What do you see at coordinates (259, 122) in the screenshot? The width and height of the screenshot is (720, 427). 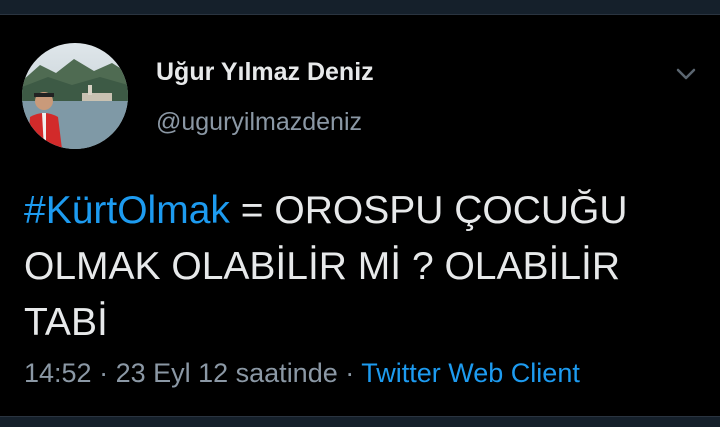 I see `author-handle: @uguryilmazdeniz` at bounding box center [259, 122].